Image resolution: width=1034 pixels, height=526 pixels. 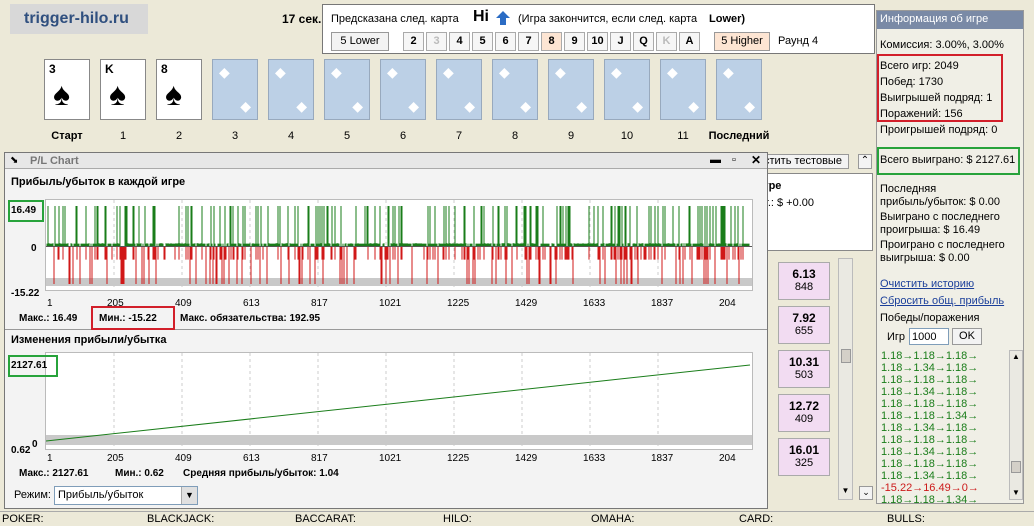 What do you see at coordinates (413, 41) in the screenshot?
I see `rank-button-2: 2` at bounding box center [413, 41].